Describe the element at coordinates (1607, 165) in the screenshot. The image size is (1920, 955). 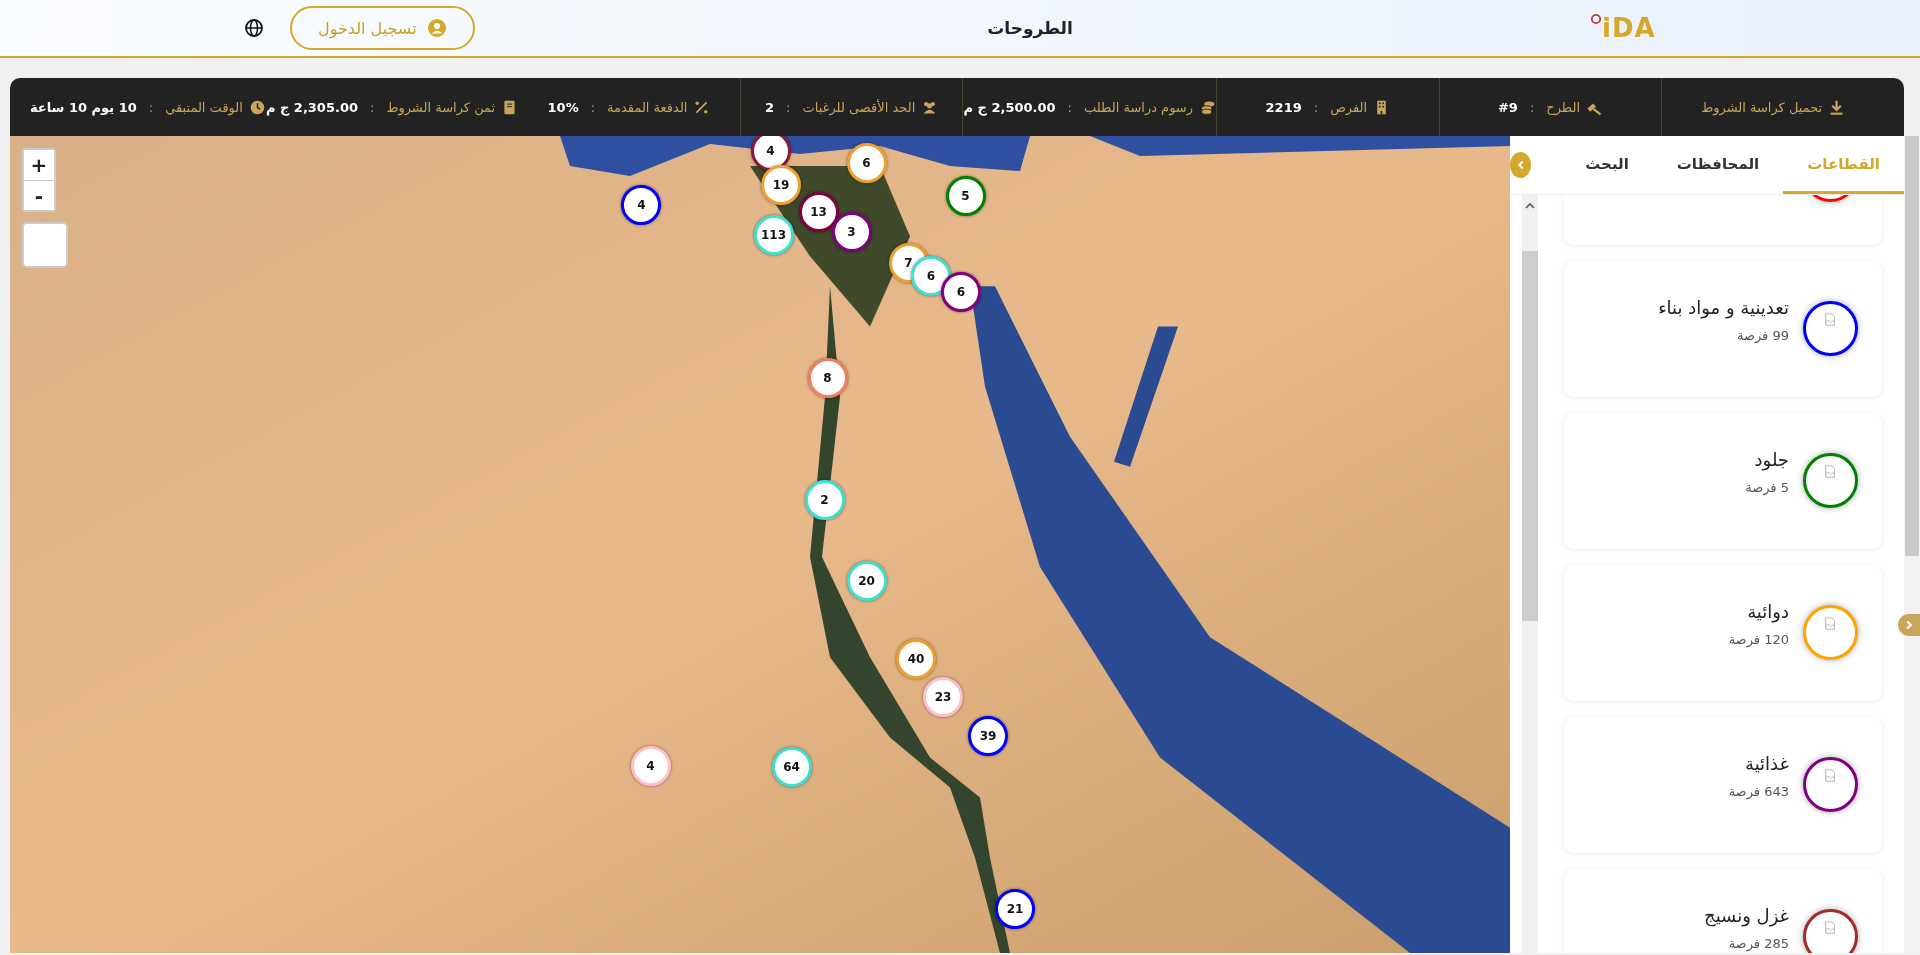
I see `tab: البحث` at that location.